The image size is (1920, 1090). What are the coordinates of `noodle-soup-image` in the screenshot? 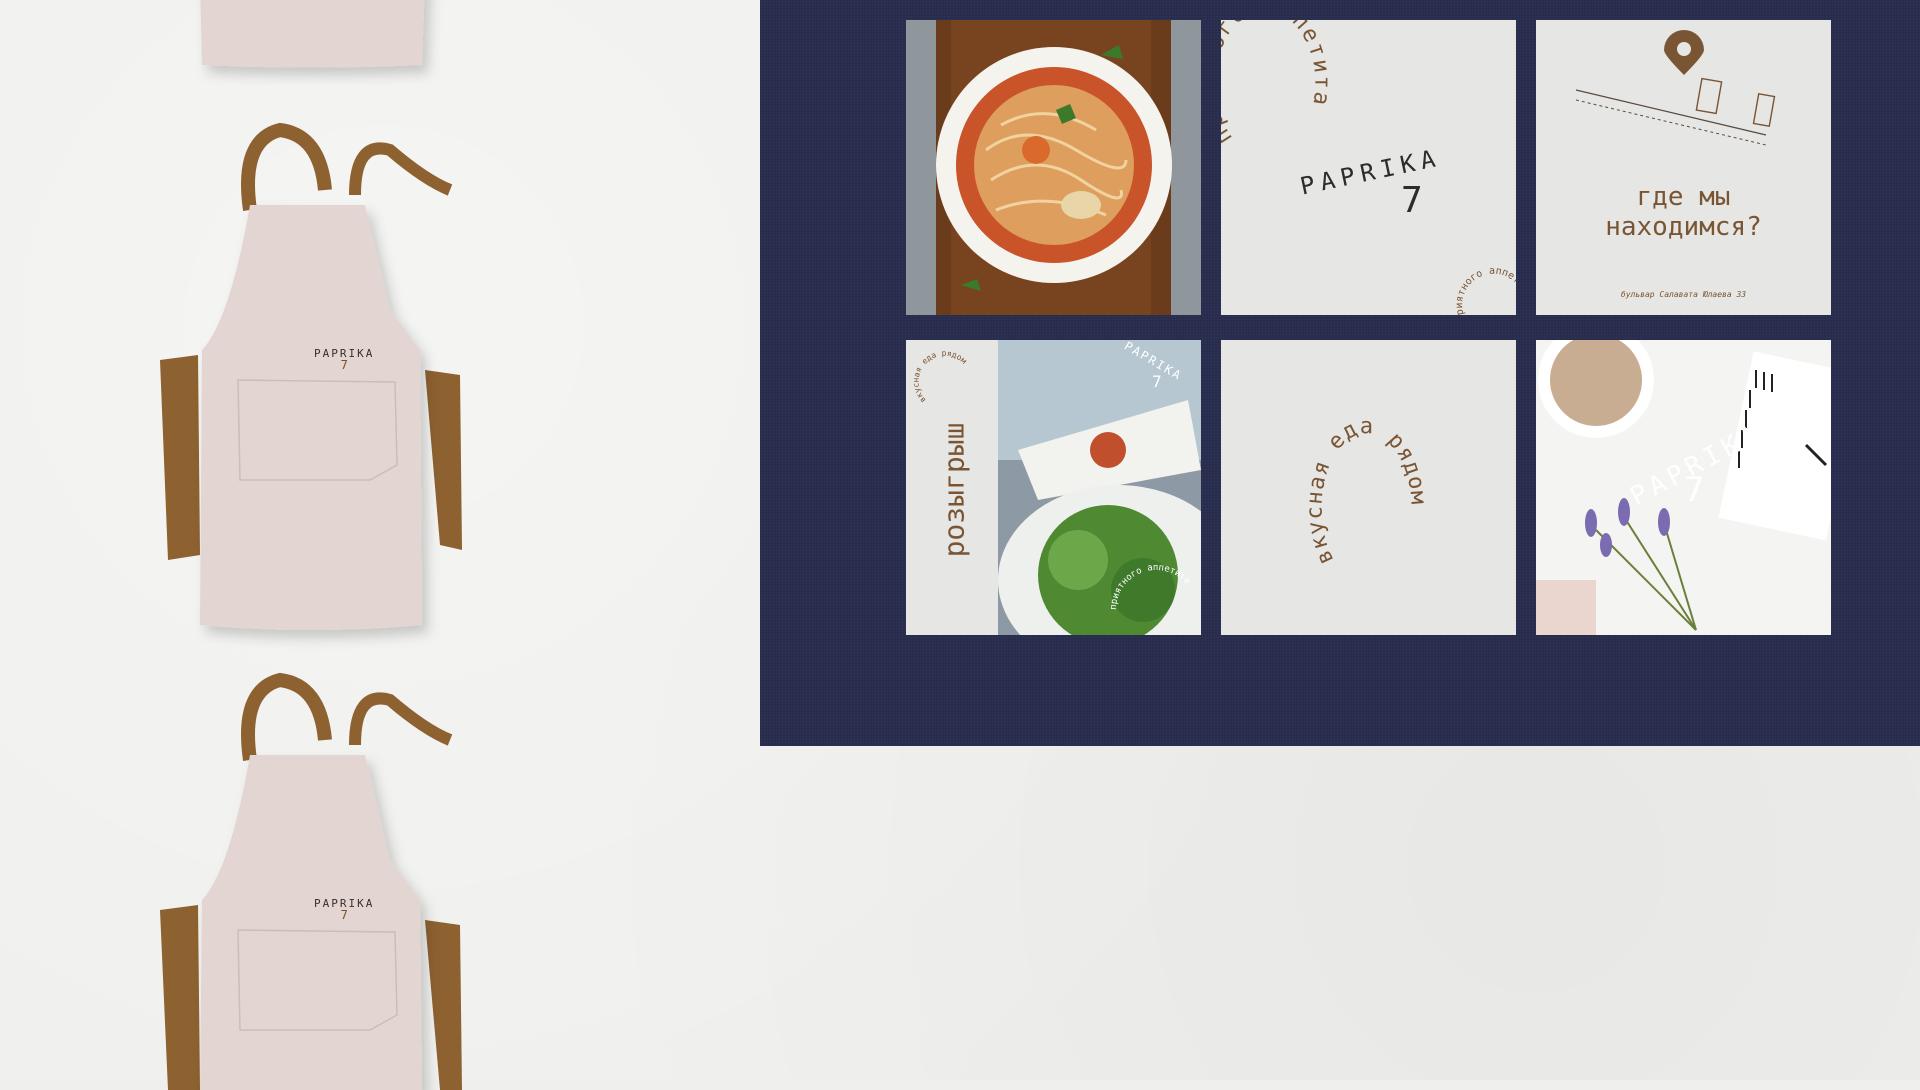 It's located at (1053, 167).